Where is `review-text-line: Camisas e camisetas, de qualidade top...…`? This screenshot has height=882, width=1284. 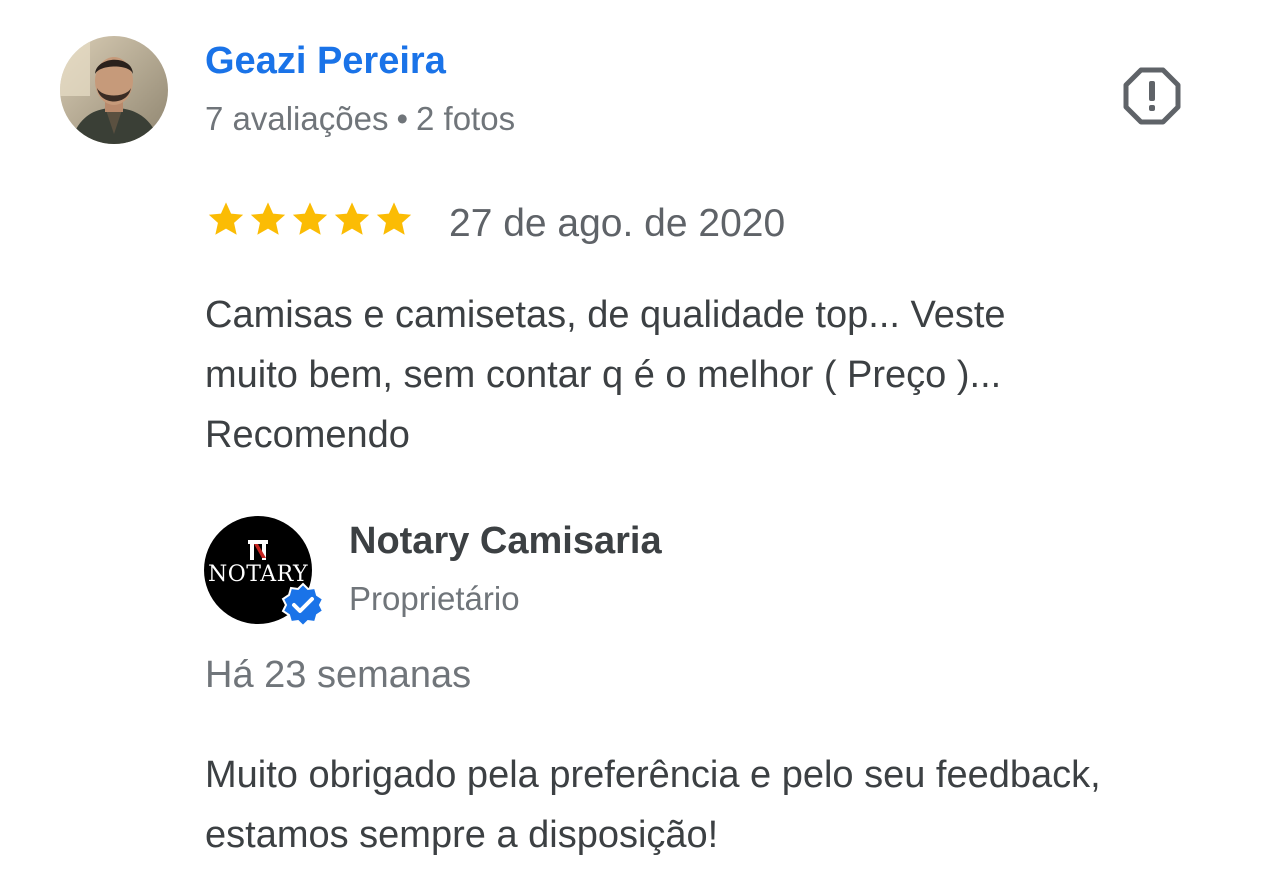
review-text-line: Camisas e camisetas, de qualidade top...… is located at coordinates (605, 315).